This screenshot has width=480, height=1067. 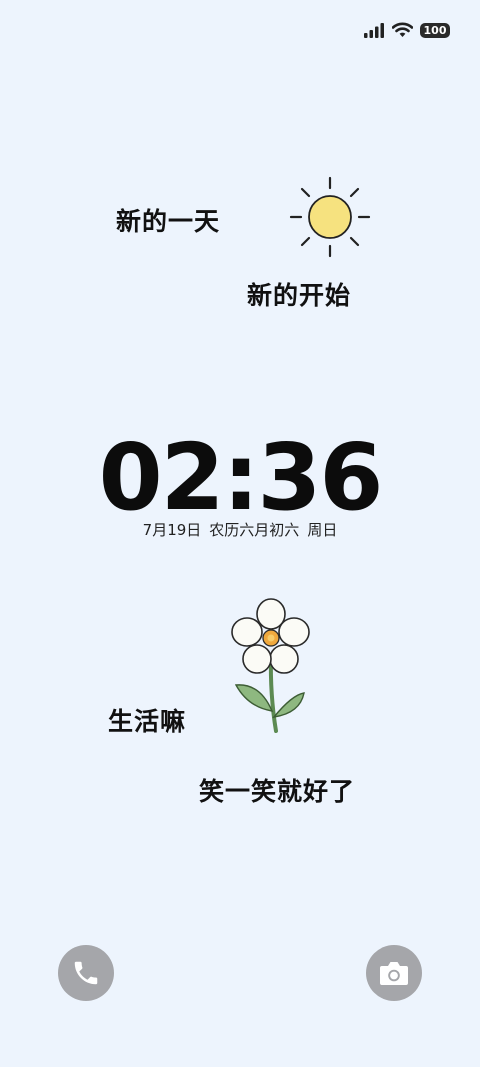 What do you see at coordinates (374, 30) in the screenshot?
I see `signal-icon` at bounding box center [374, 30].